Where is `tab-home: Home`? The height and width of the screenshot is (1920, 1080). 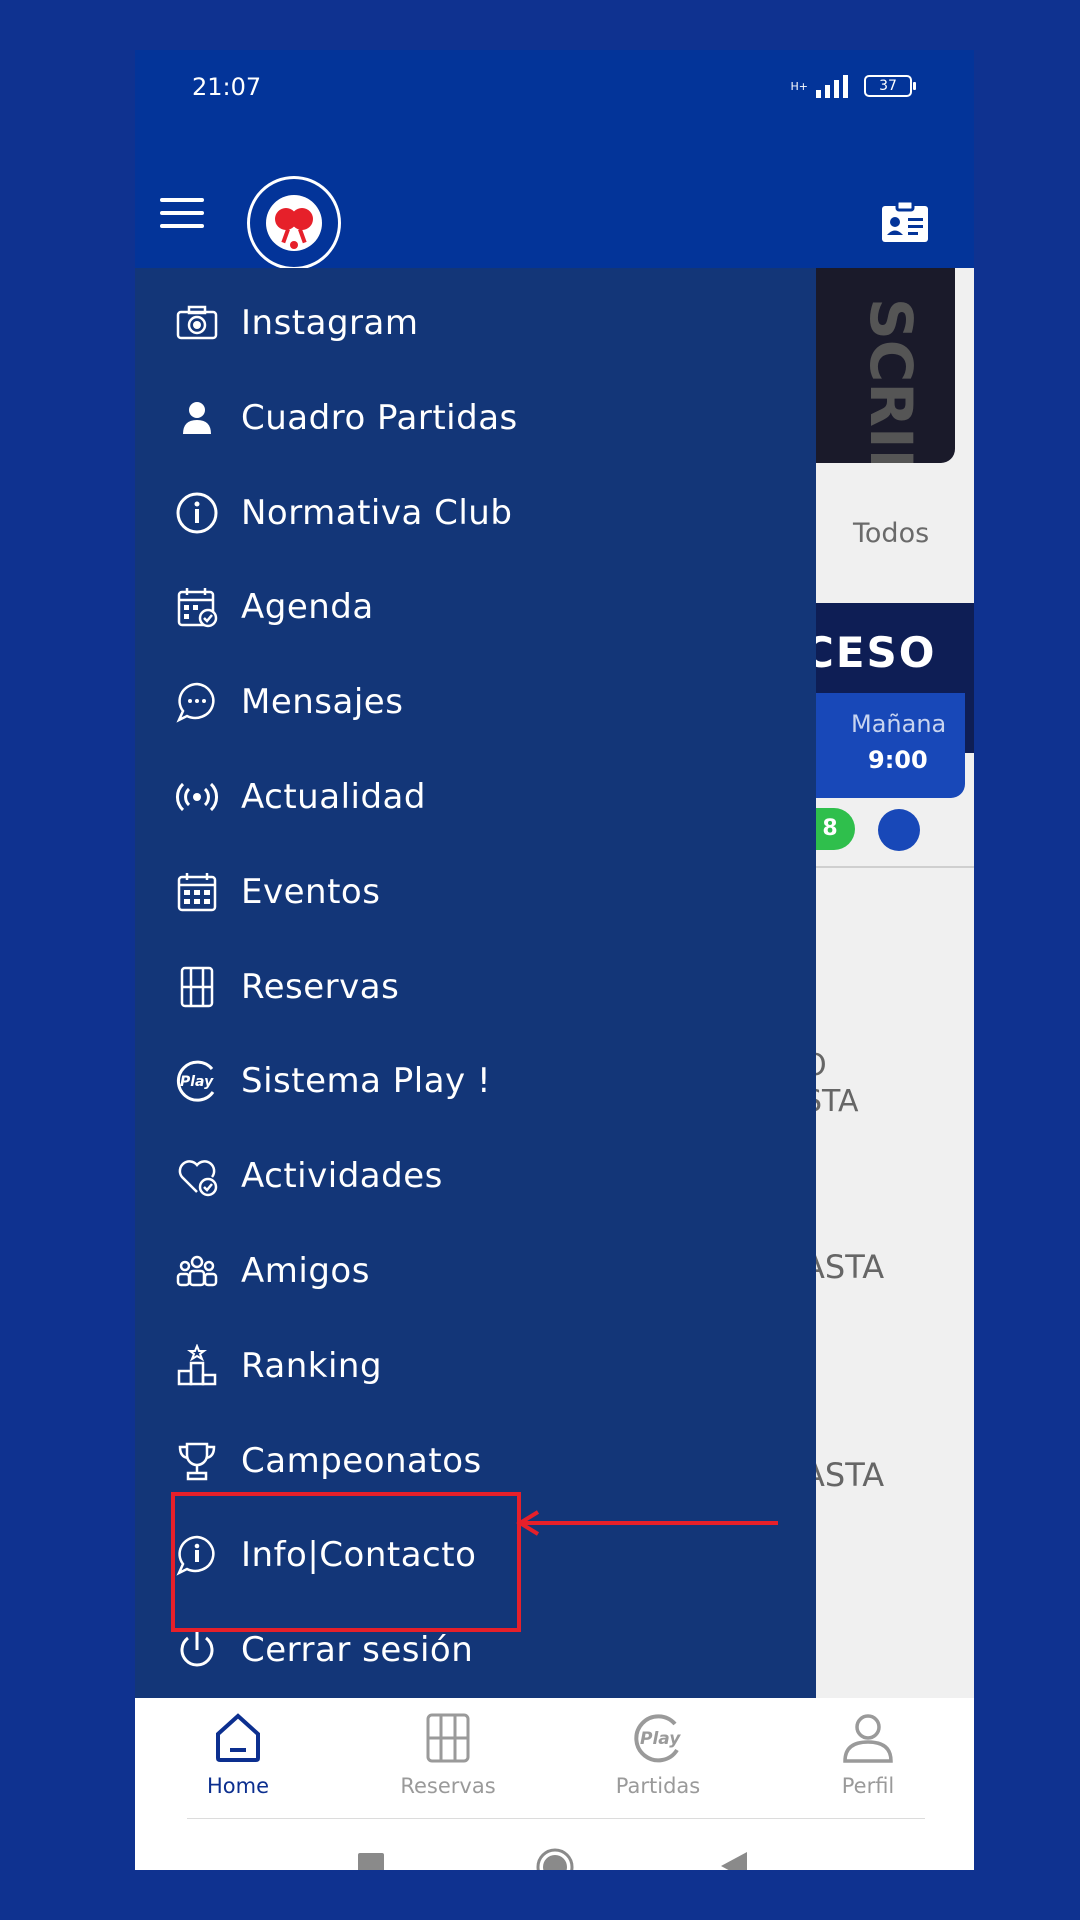 tab-home: Home is located at coordinates (238, 1755).